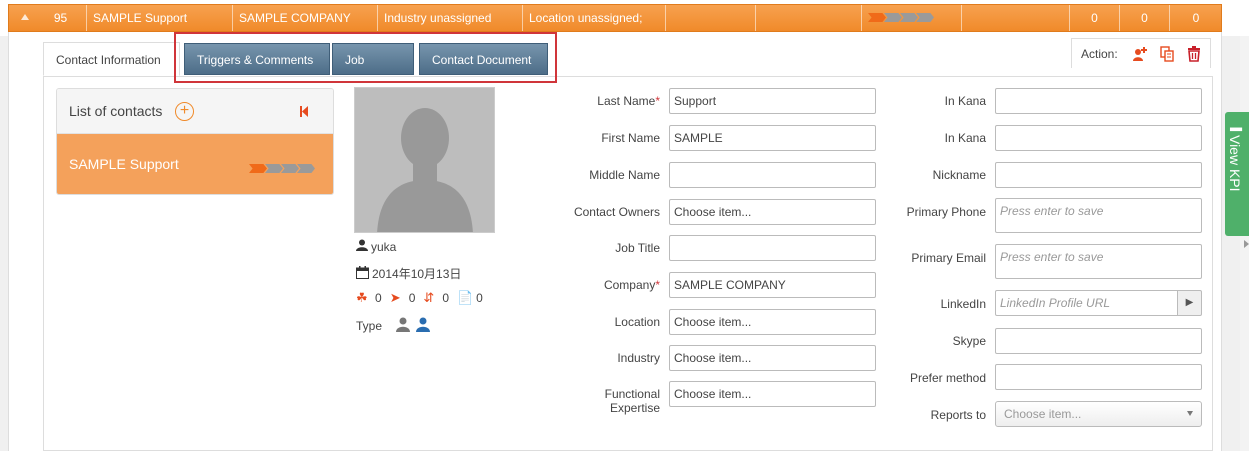 The height and width of the screenshot is (451, 1249). I want to click on transfer-person-icon: ⇵, so click(429, 297).